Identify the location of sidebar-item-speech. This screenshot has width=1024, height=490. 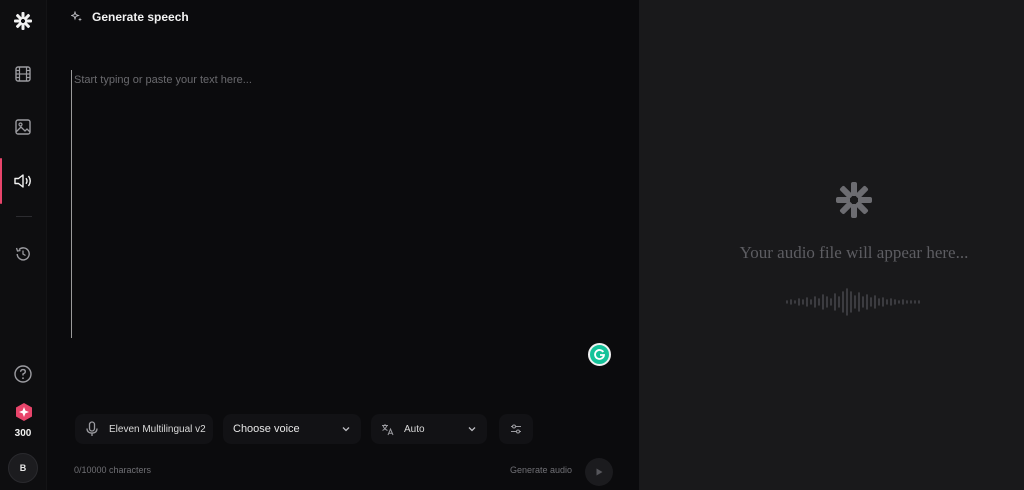
(23, 181).